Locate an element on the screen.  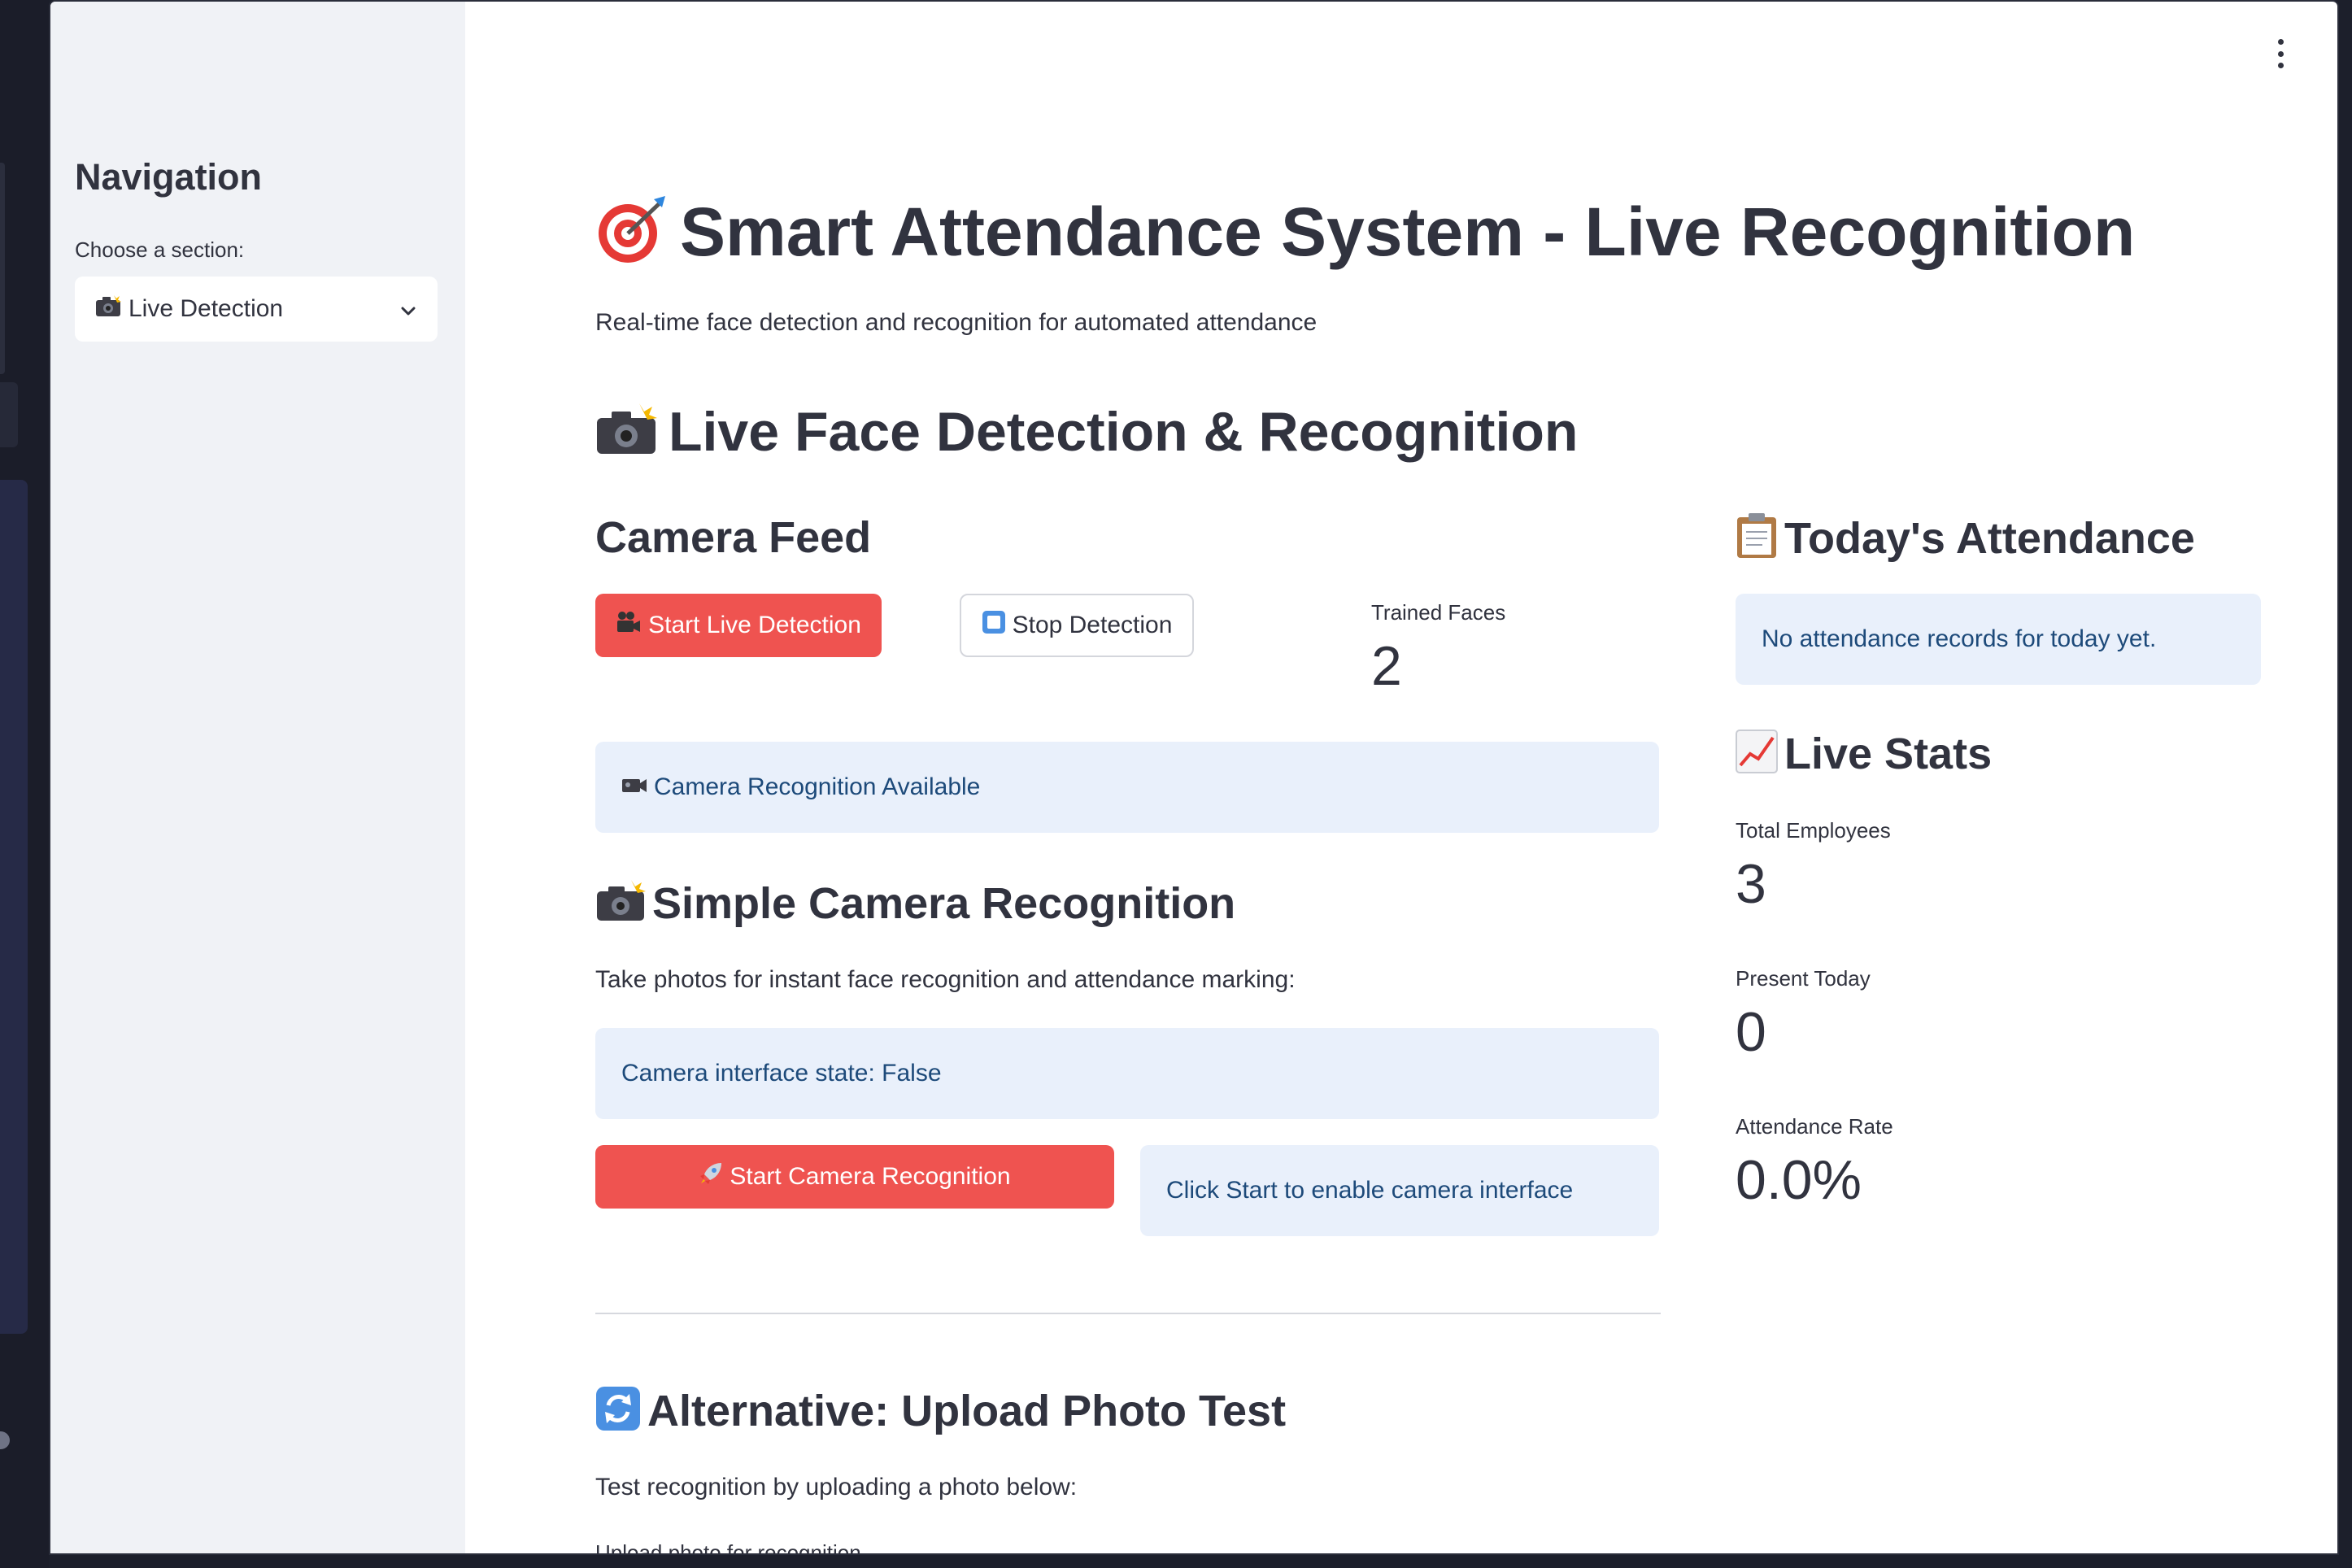
section-select-value: Live Detection is located at coordinates (206, 308).